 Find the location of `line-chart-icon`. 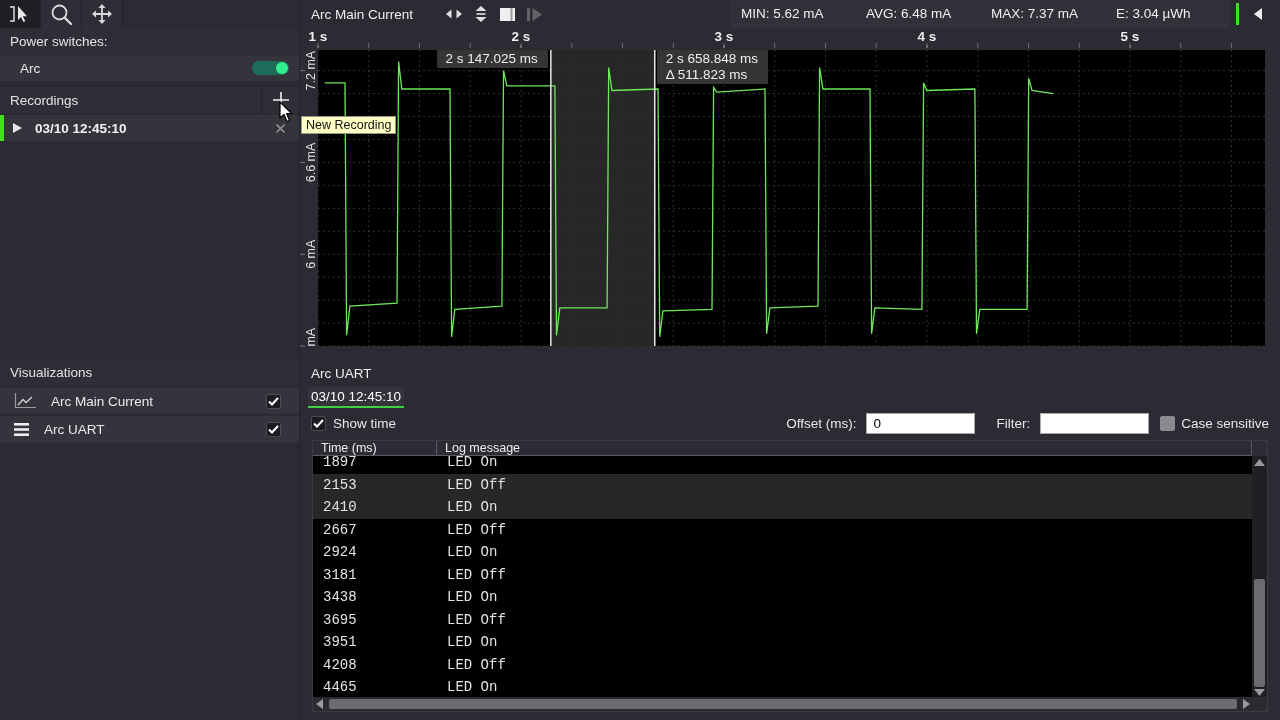

line-chart-icon is located at coordinates (25, 401).